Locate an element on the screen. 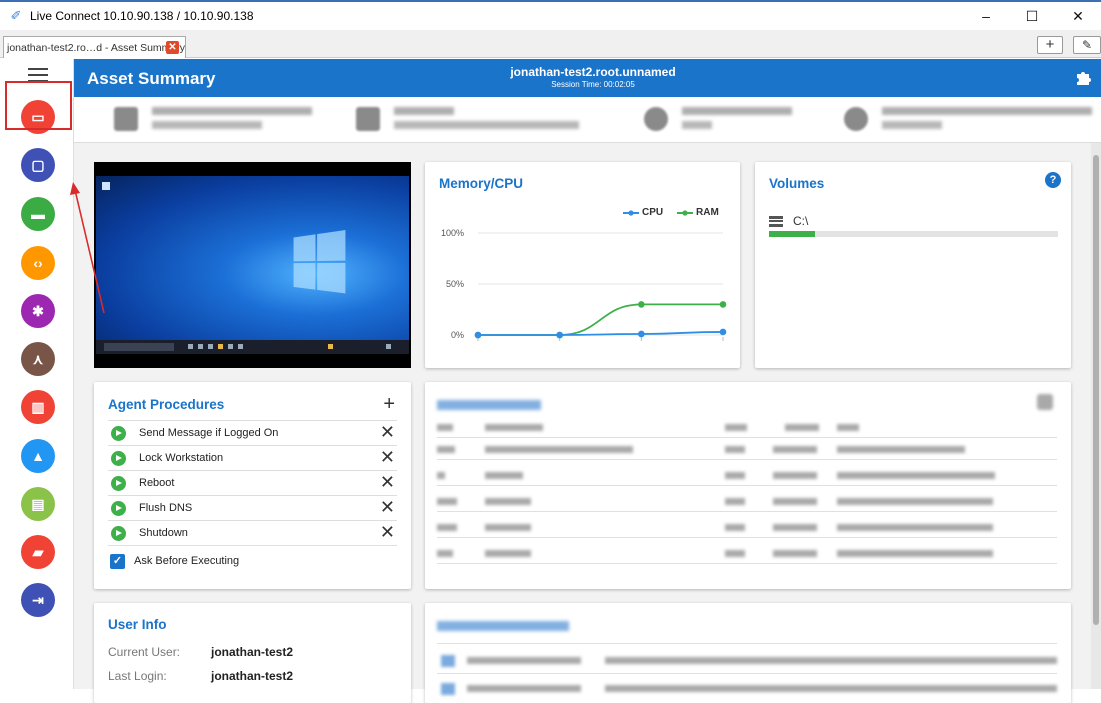 Image resolution: width=1101 pixels, height=703 pixels. current-user-row: Current User: jonathan-test2 is located at coordinates (201, 652).